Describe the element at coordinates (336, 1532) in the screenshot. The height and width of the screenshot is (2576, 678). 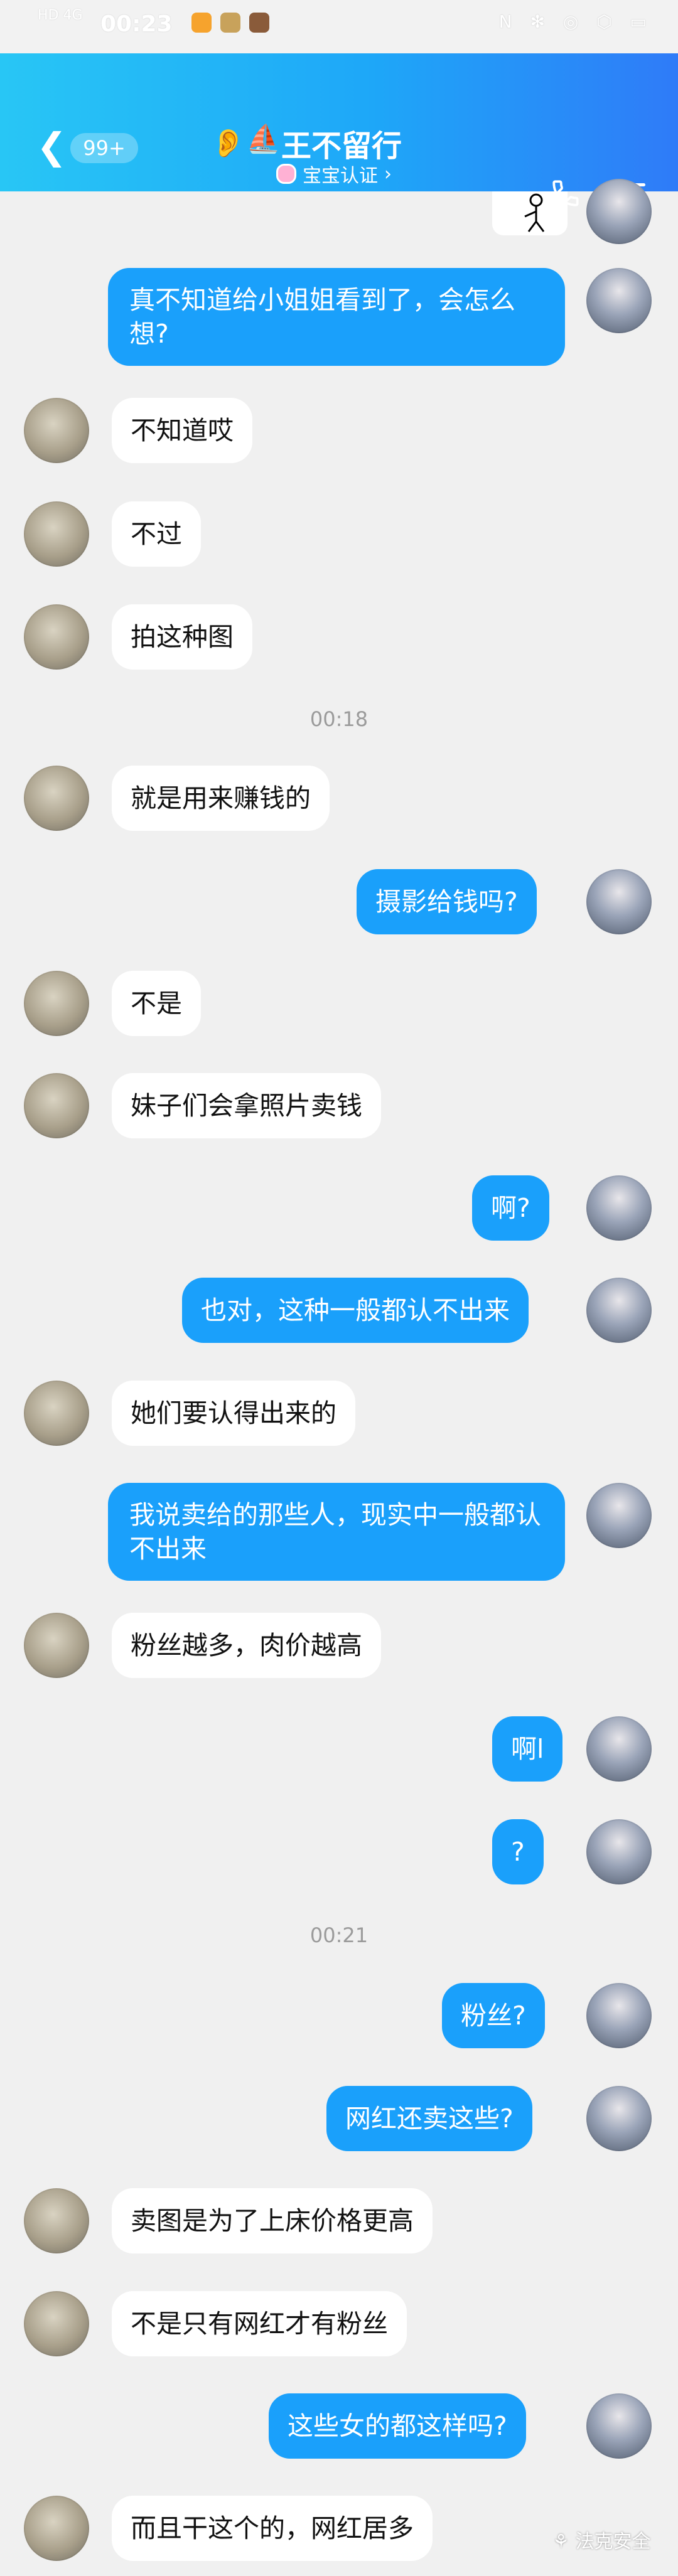
I see `outgoing-message: 我说卖给的那些人，现实中一般都认不出来` at that location.